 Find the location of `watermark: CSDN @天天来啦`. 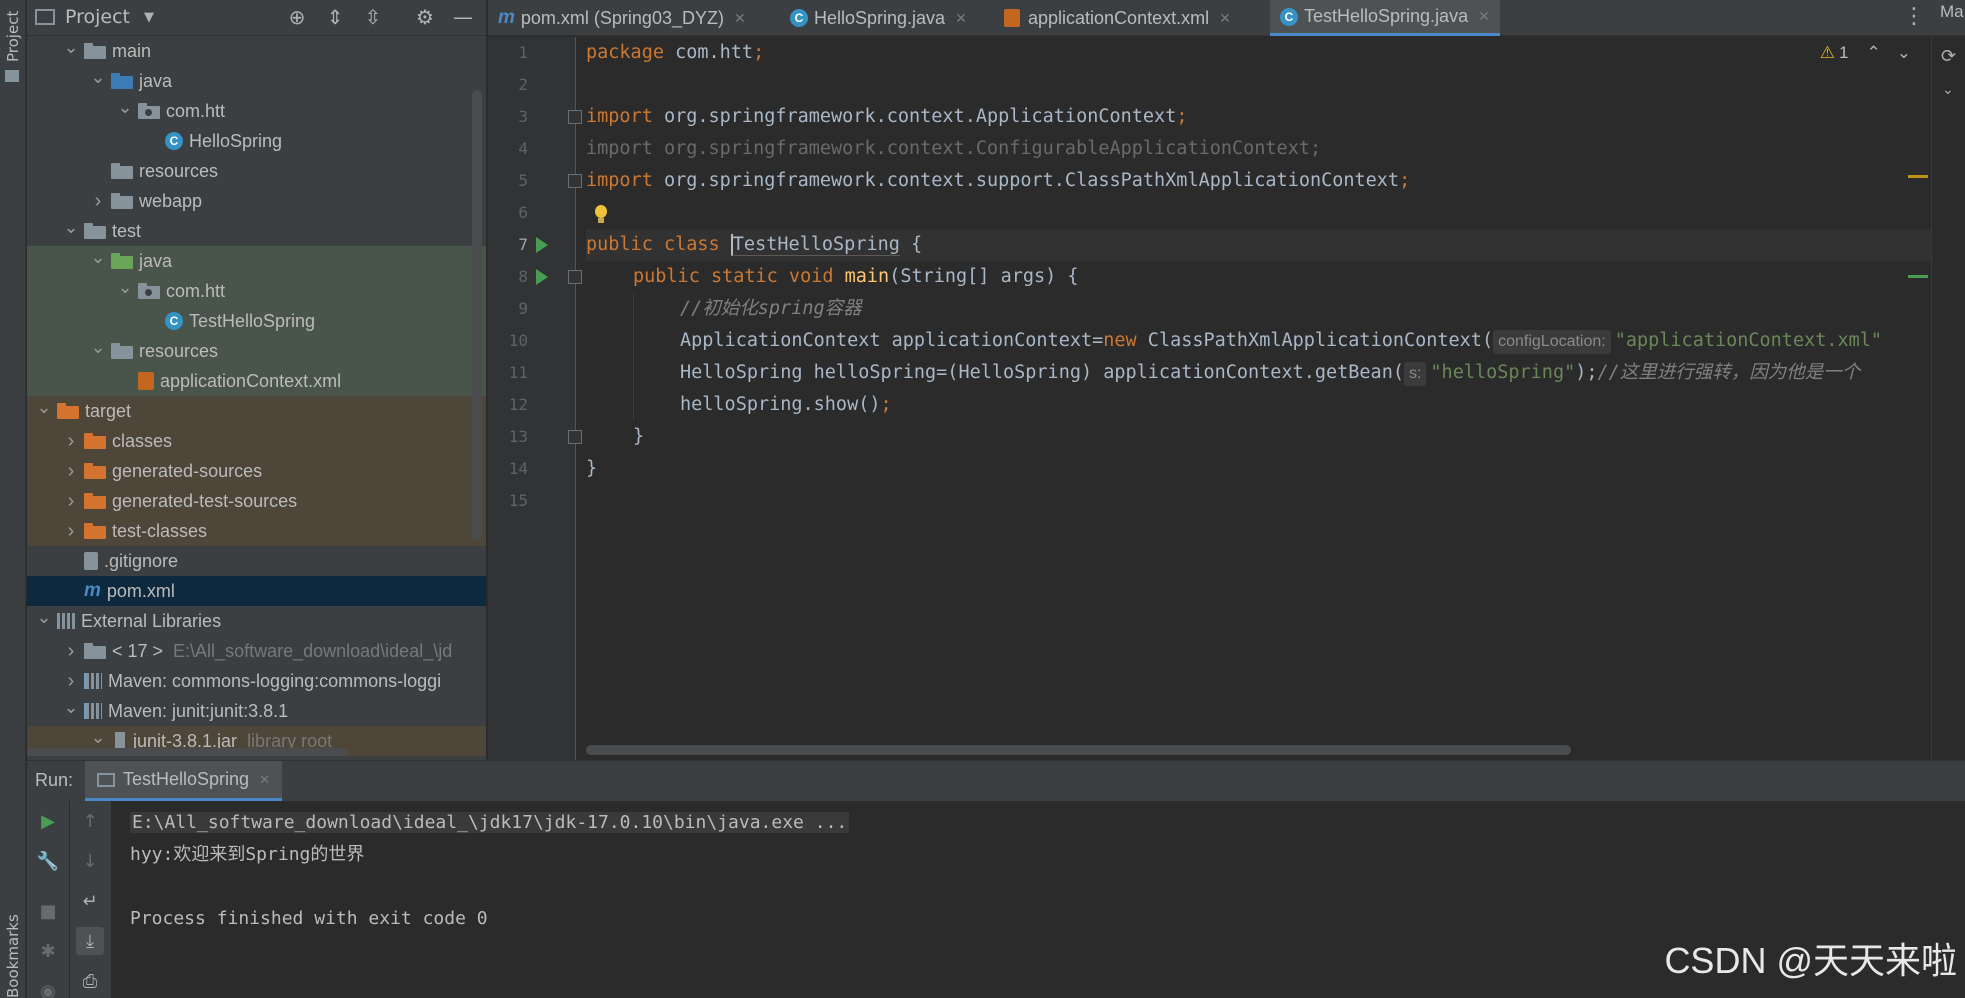

watermark: CSDN @天天来啦 is located at coordinates (1810, 960).